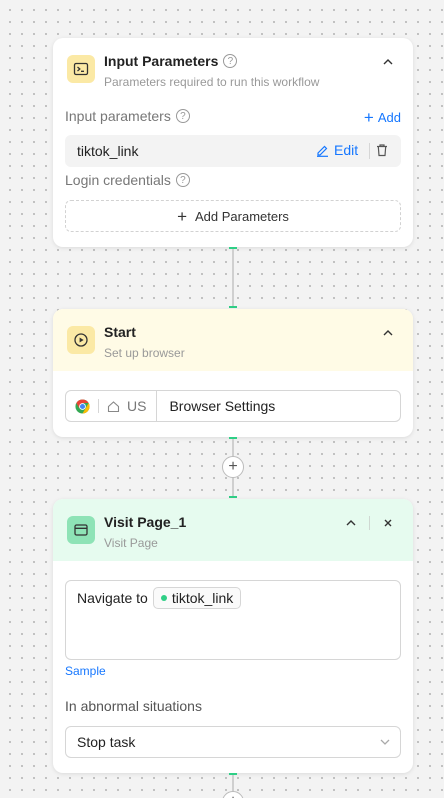 The image size is (444, 798). I want to click on browser-settings-field: US Browser Settings, so click(233, 406).